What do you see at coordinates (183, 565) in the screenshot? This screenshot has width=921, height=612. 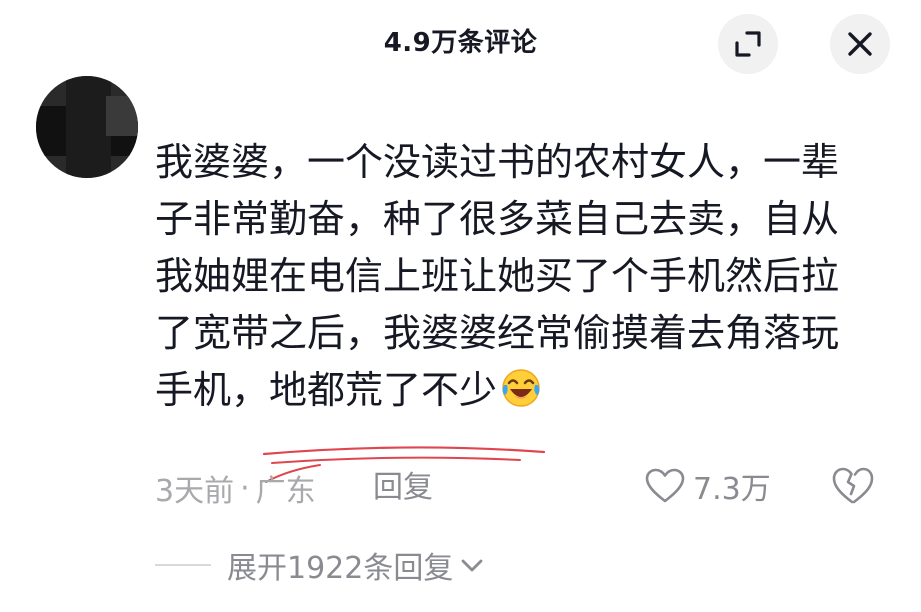 I see `divider-line` at bounding box center [183, 565].